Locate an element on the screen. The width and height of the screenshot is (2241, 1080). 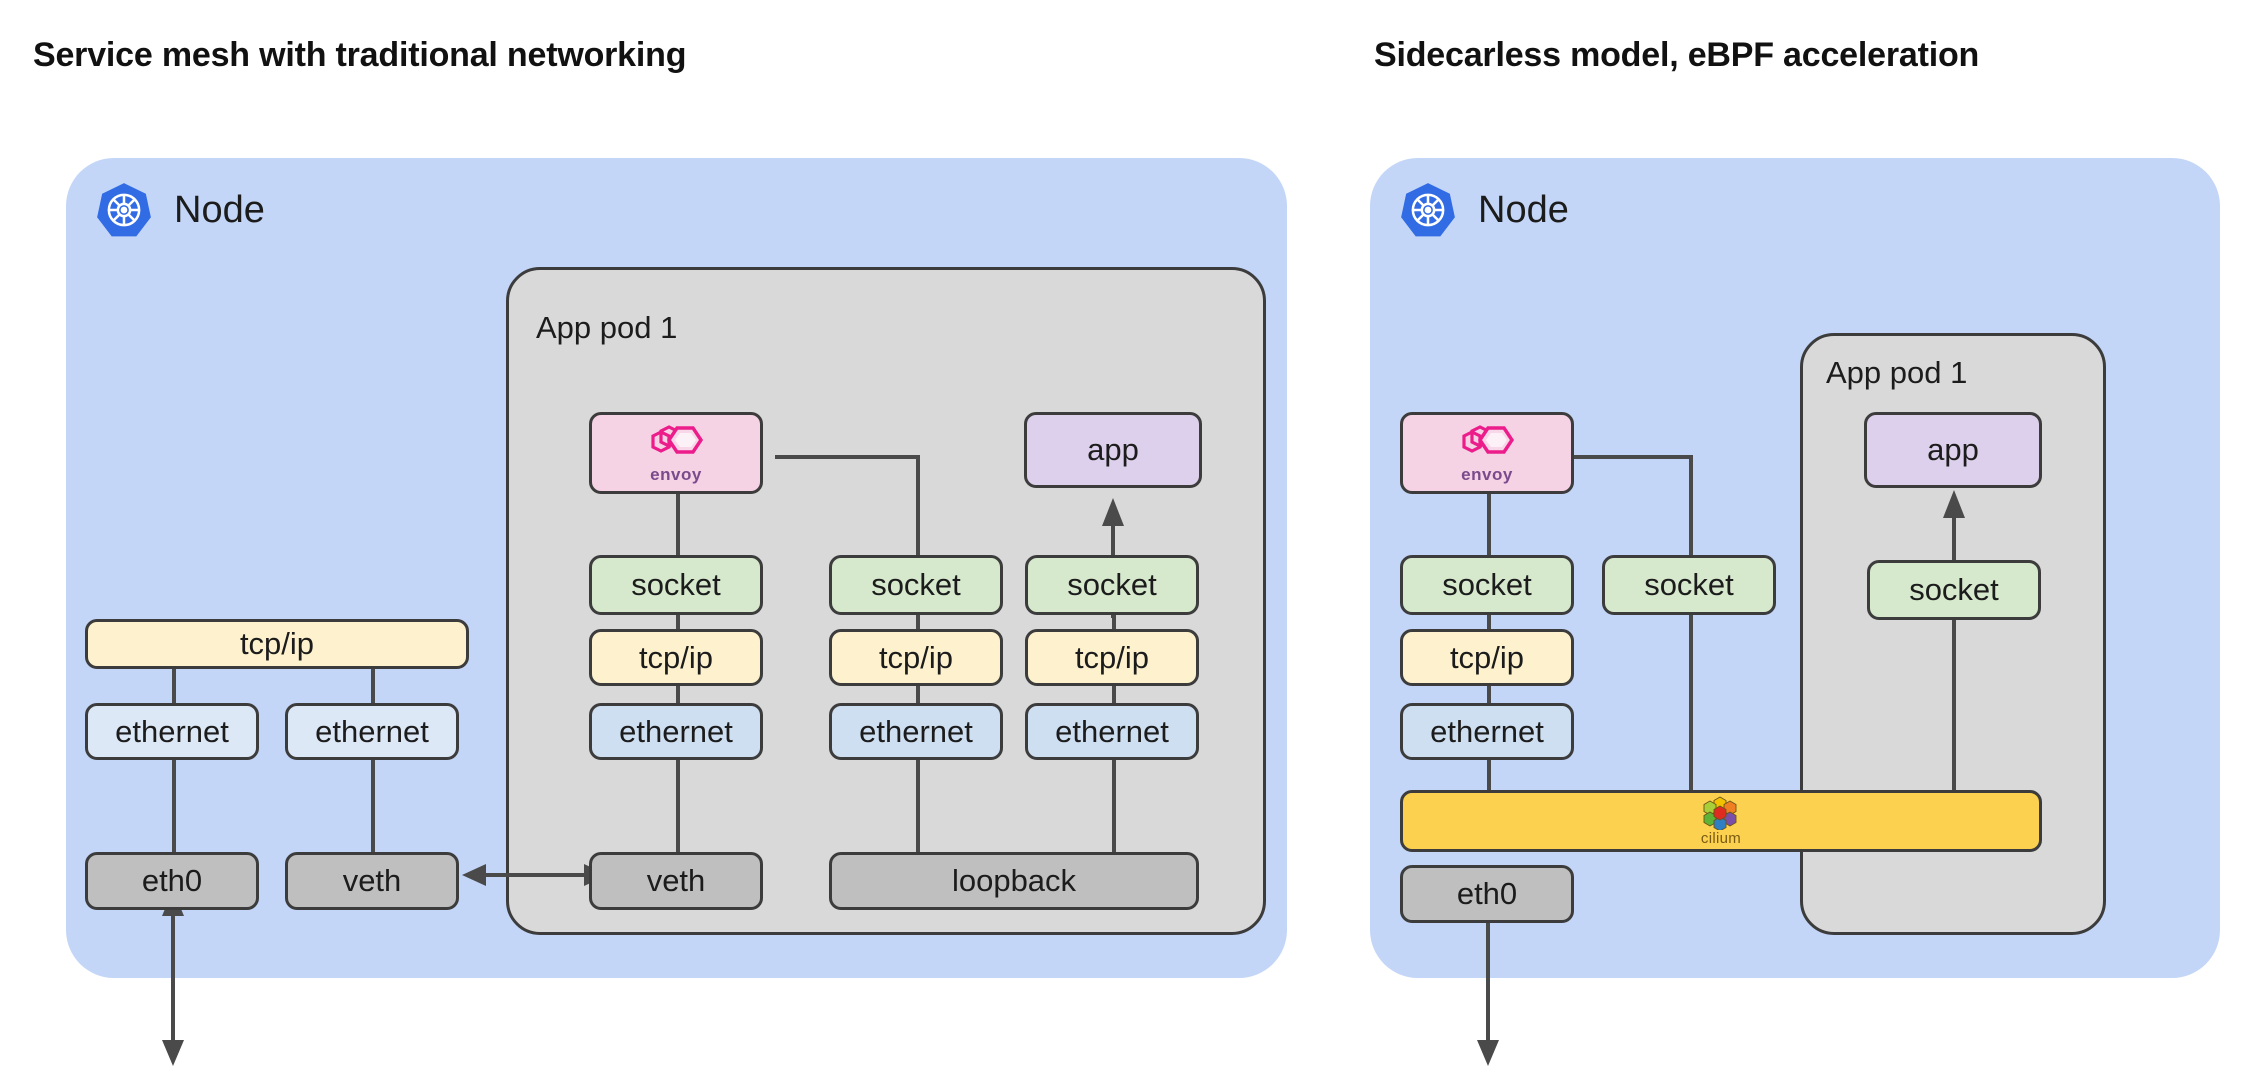
tcpip-box-left-pod-3: tcp/ip is located at coordinates (1112, 657).